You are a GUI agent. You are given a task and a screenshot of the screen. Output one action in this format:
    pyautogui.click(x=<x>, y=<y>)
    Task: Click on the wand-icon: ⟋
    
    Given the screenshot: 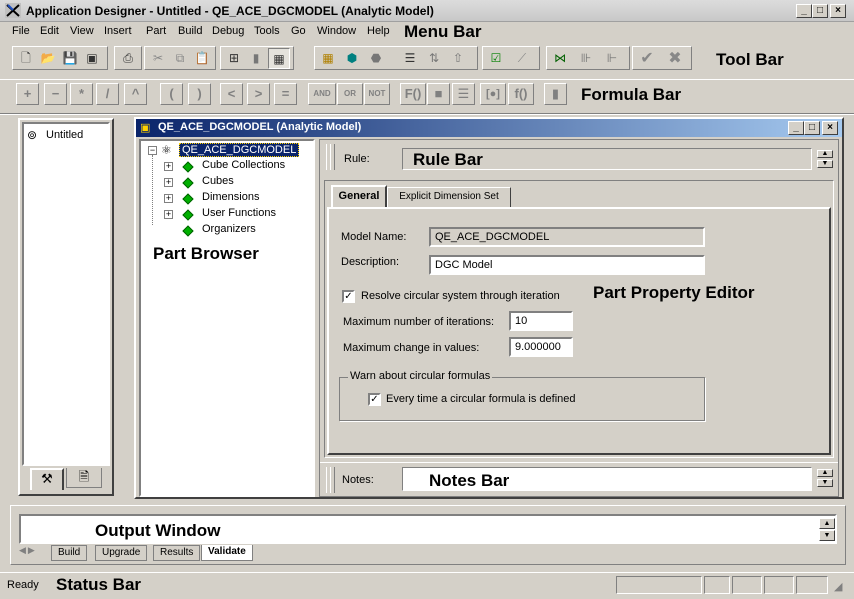 What is the action you would take?
    pyautogui.click(x=522, y=58)
    